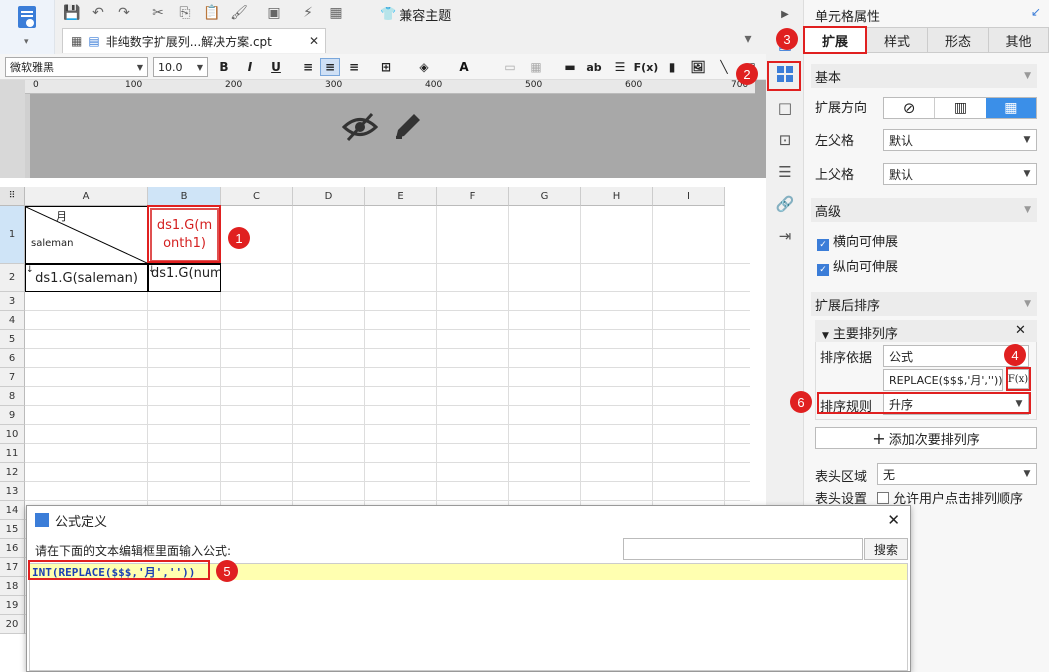 This screenshot has width=1049, height=672. What do you see at coordinates (72, 13) in the screenshot?
I see `save-icon: 💾` at bounding box center [72, 13].